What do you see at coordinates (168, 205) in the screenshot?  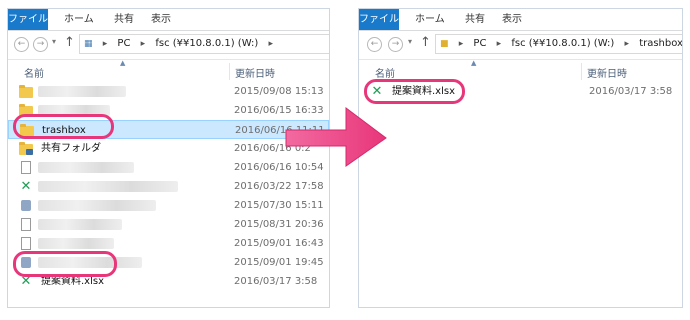 I see `file-row: 2015/07/30 15:11` at bounding box center [168, 205].